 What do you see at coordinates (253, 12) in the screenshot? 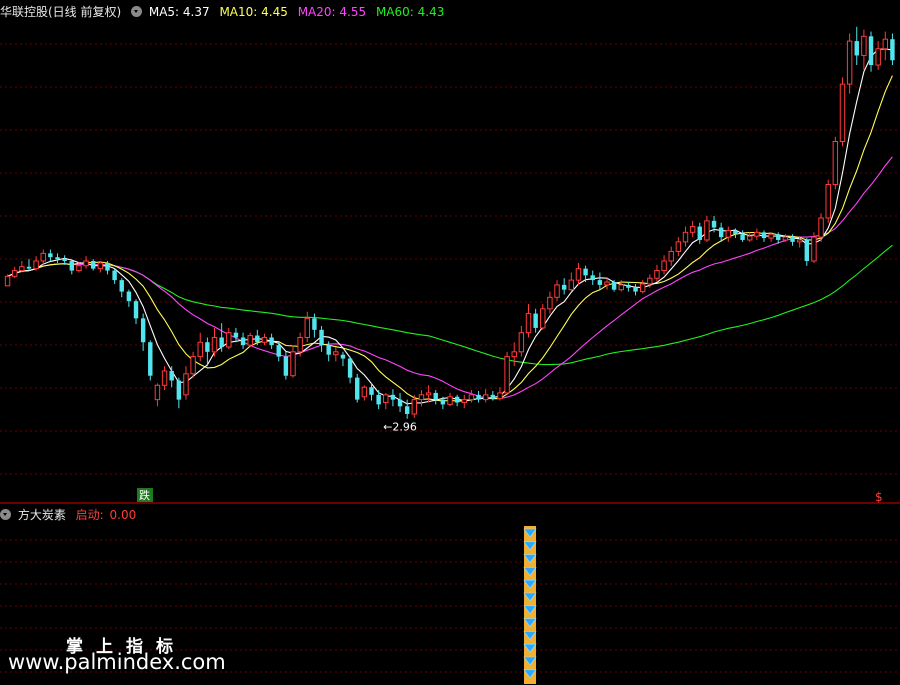
I see `ma10-value: MA10: 4.45` at bounding box center [253, 12].